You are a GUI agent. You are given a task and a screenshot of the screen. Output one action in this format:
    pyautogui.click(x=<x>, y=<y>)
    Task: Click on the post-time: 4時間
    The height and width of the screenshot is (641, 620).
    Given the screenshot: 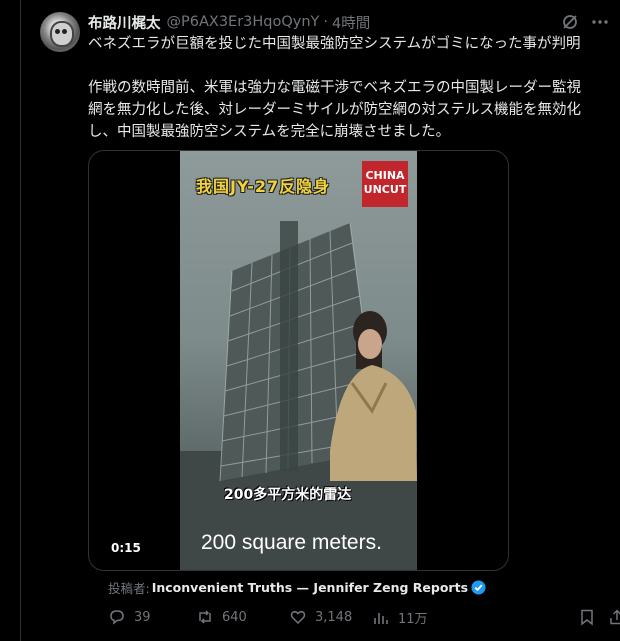 What is the action you would take?
    pyautogui.click(x=351, y=22)
    